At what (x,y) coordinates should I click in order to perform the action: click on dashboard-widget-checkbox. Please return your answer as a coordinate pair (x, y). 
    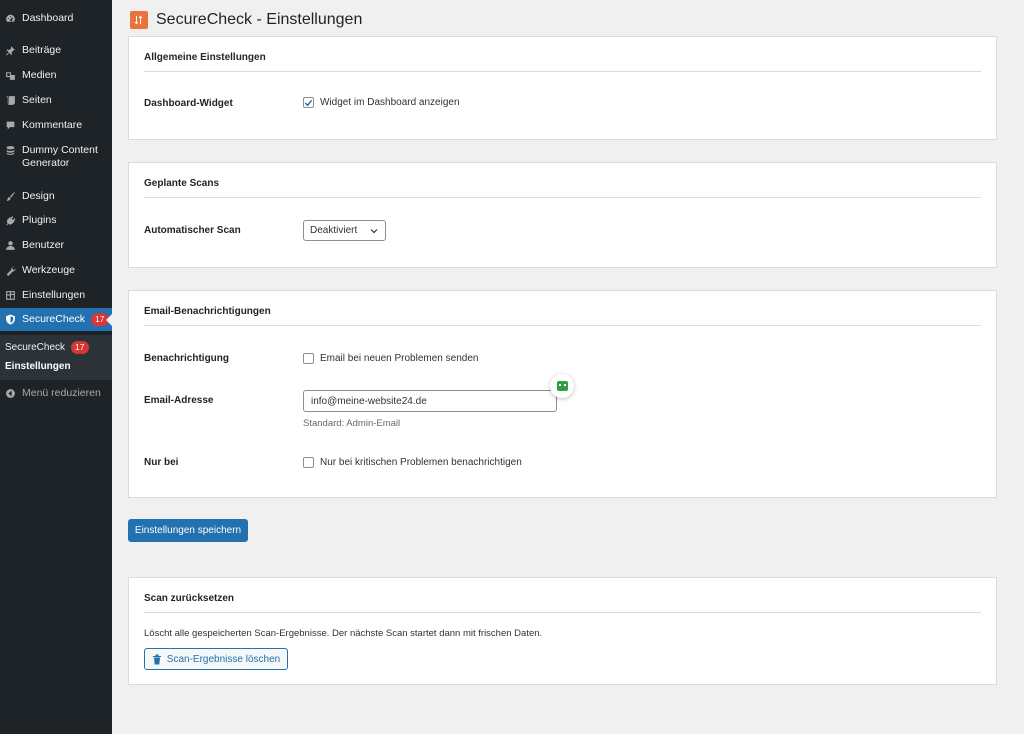
    Looking at the image, I should click on (308, 102).